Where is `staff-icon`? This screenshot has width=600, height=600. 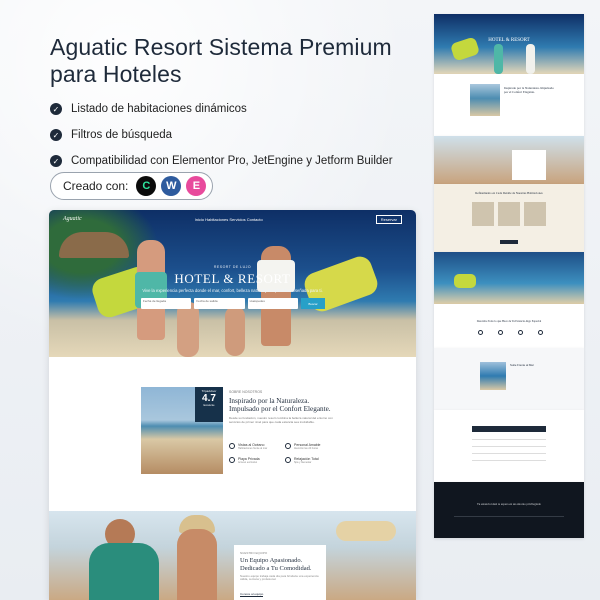 staff-icon is located at coordinates (288, 446).